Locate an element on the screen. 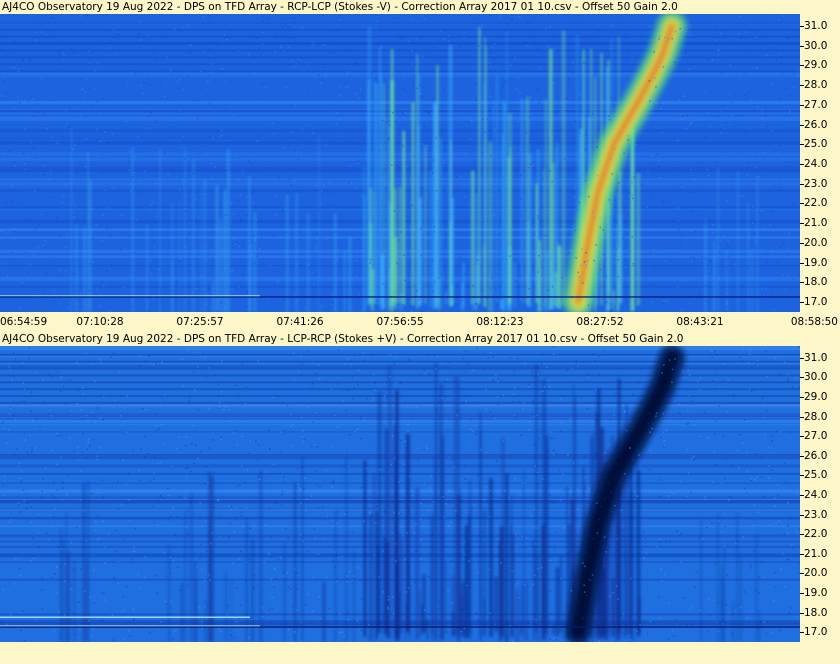 The width and height of the screenshot is (840, 664). y-tick-label: 31.0 is located at coordinates (819, 26).